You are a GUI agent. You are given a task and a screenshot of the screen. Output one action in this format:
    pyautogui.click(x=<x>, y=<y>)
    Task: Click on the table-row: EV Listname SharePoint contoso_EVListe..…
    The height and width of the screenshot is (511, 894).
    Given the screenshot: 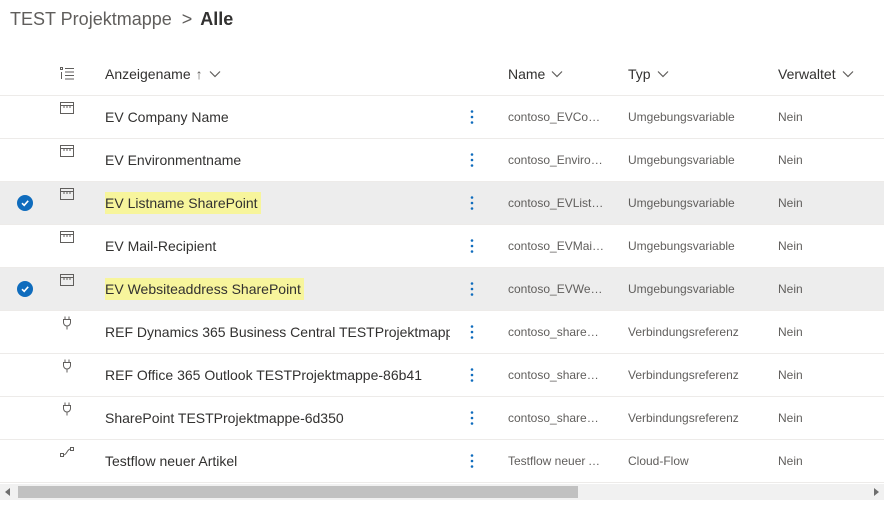 What is the action you would take?
    pyautogui.click(x=442, y=203)
    